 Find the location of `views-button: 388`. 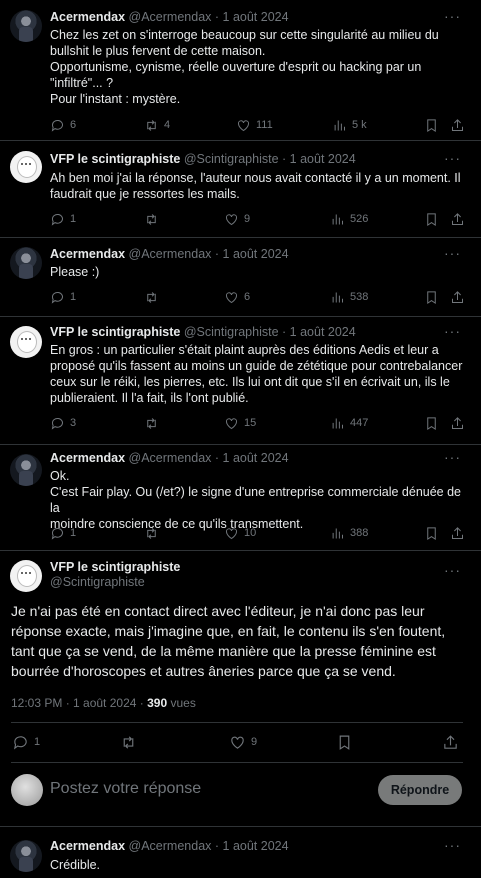

views-button: 388 is located at coordinates (349, 533).